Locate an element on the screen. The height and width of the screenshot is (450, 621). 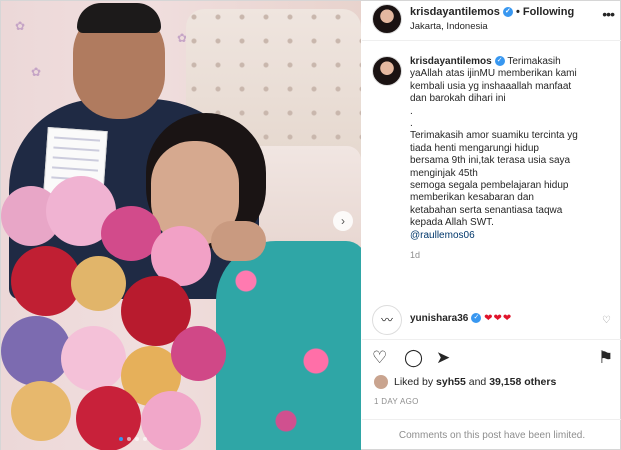
share-icon: ➤ is located at coordinates (443, 358).